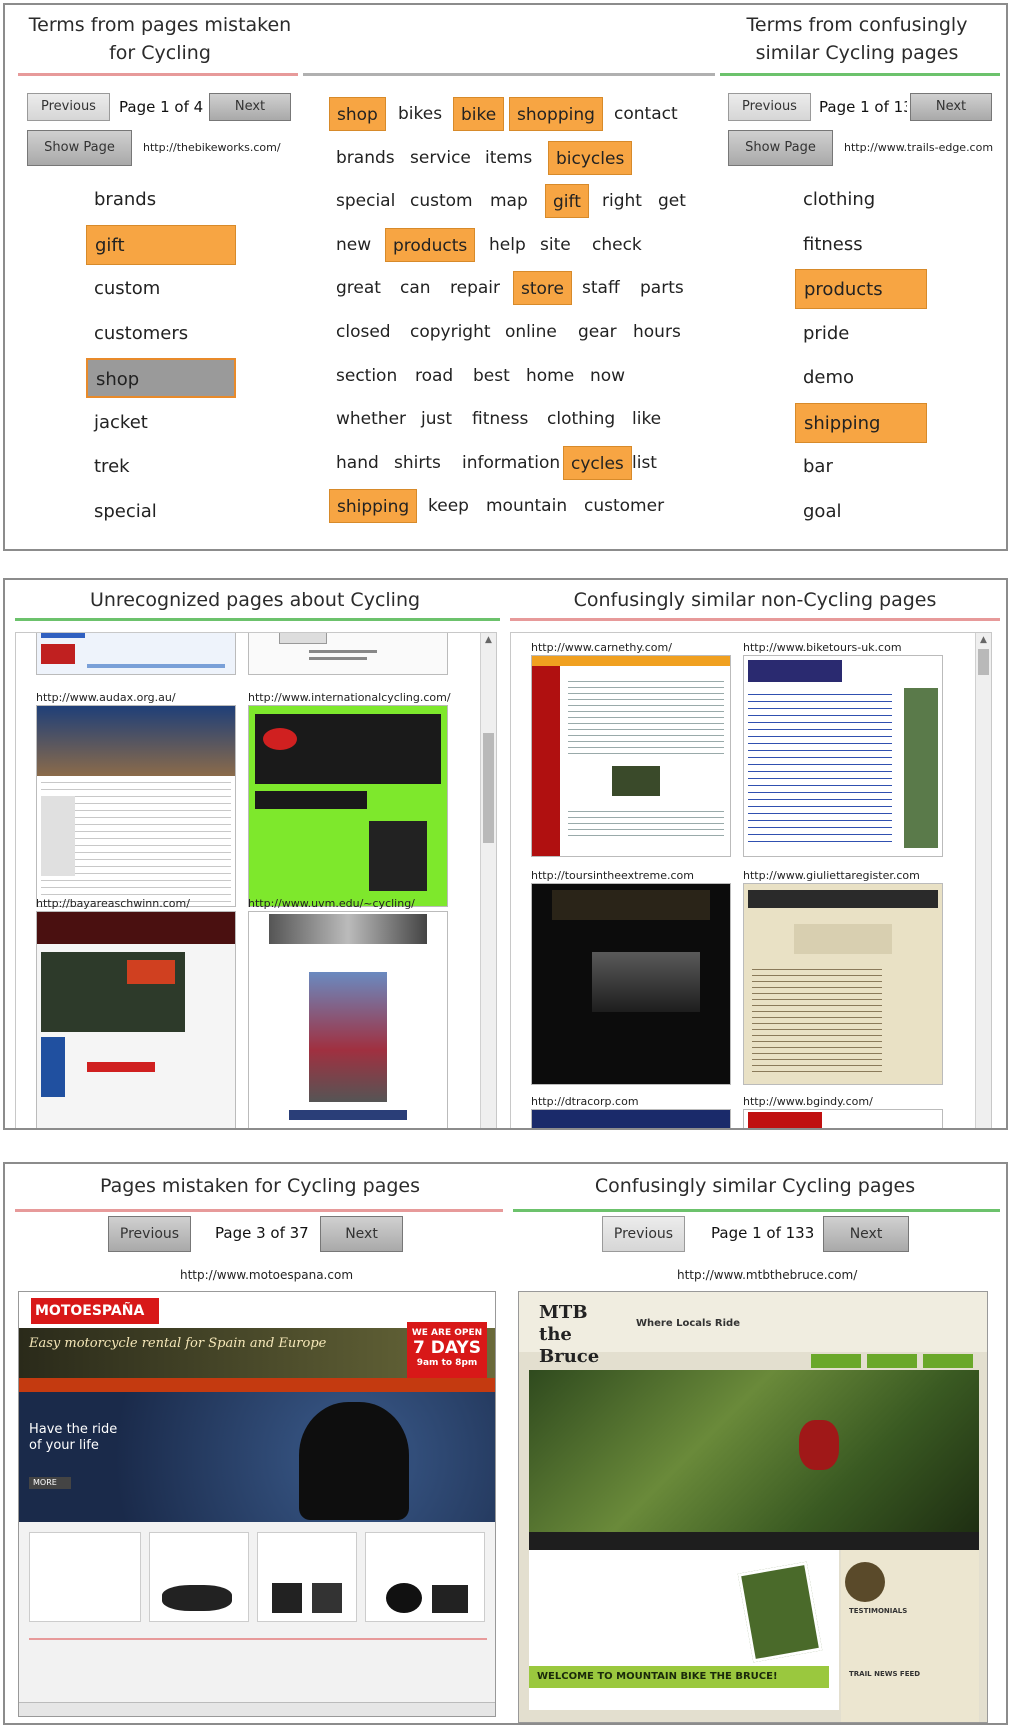 The image size is (1011, 1728). What do you see at coordinates (607, 376) in the screenshot?
I see `cloud-word: now` at bounding box center [607, 376].